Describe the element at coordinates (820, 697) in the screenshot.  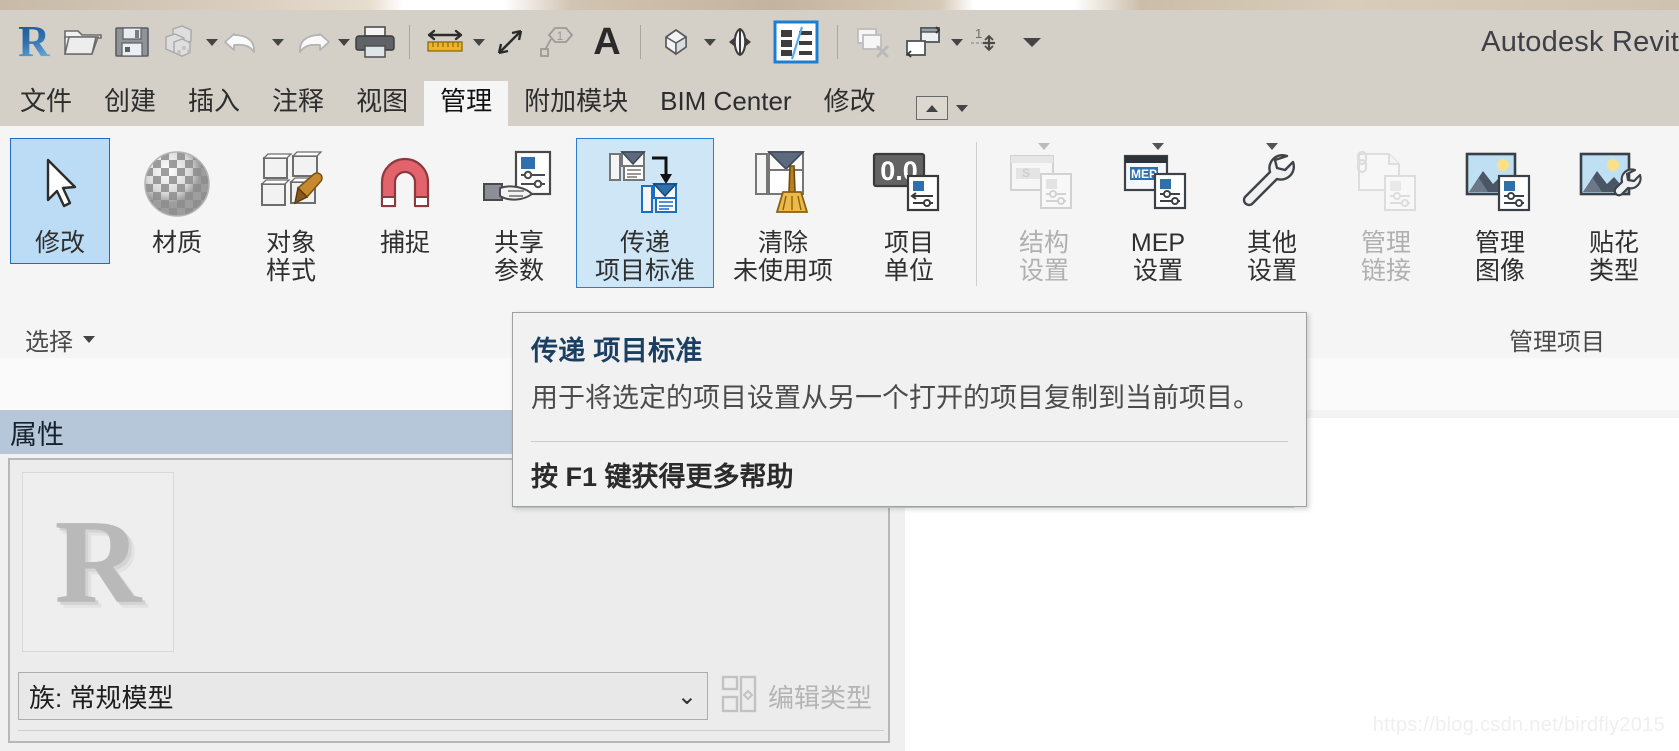
I see `edit-type-label: 编辑类型` at that location.